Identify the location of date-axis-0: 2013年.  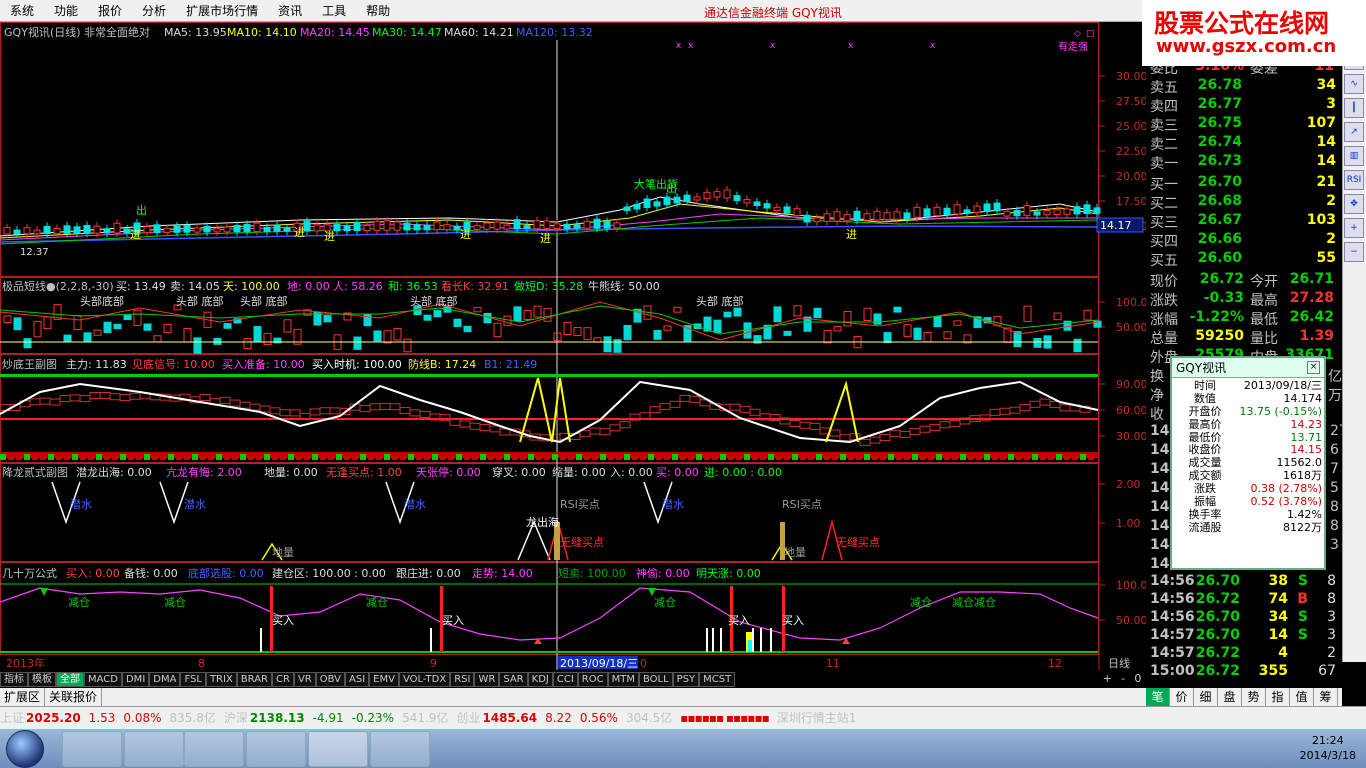
(25, 663).